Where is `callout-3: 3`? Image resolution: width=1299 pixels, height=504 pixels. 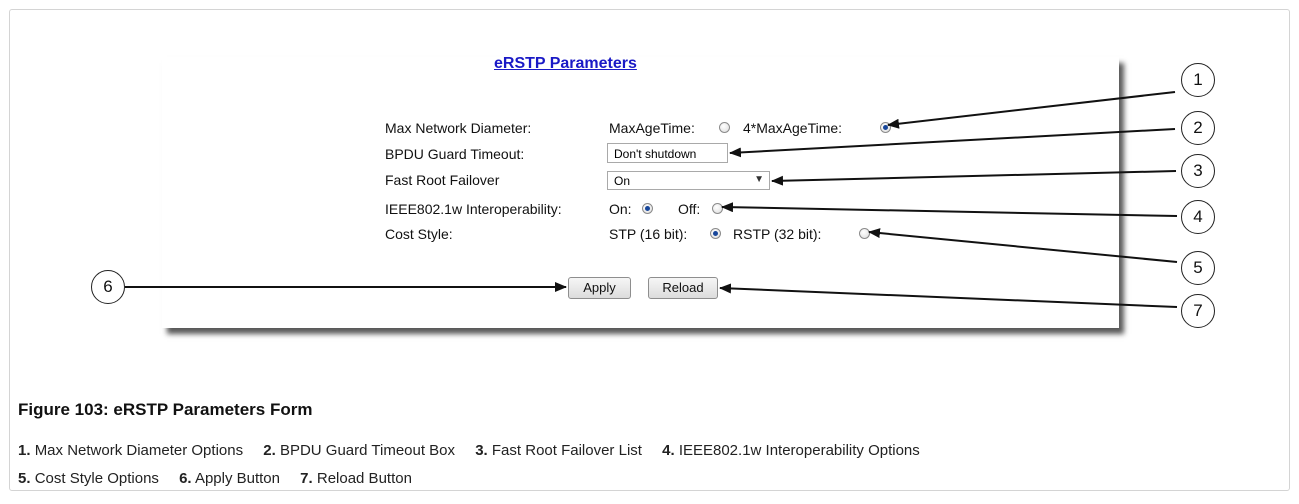
callout-3: 3 is located at coordinates (1198, 171).